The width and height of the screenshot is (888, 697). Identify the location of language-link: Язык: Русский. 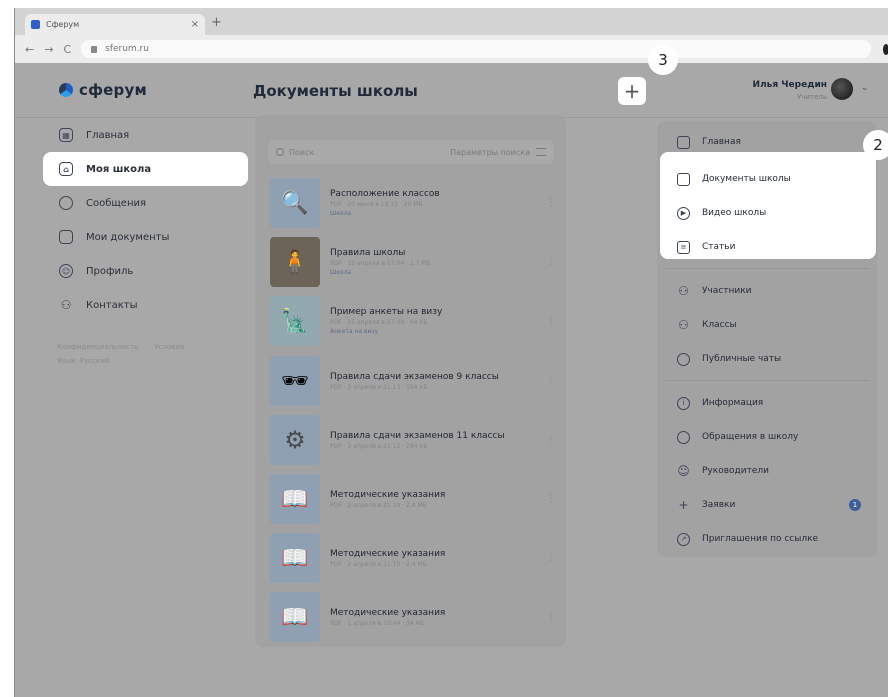
(152, 361).